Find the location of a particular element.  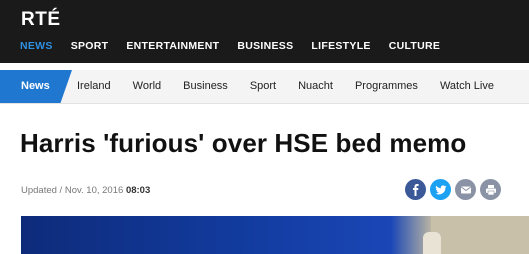

main-nav-sport: SPORT is located at coordinates (90, 46).